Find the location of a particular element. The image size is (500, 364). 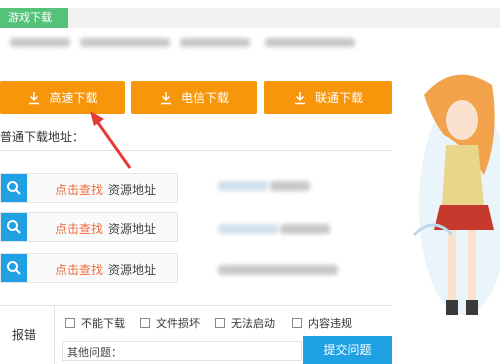

normal-download-label: 普通下载地址： is located at coordinates (42, 137).